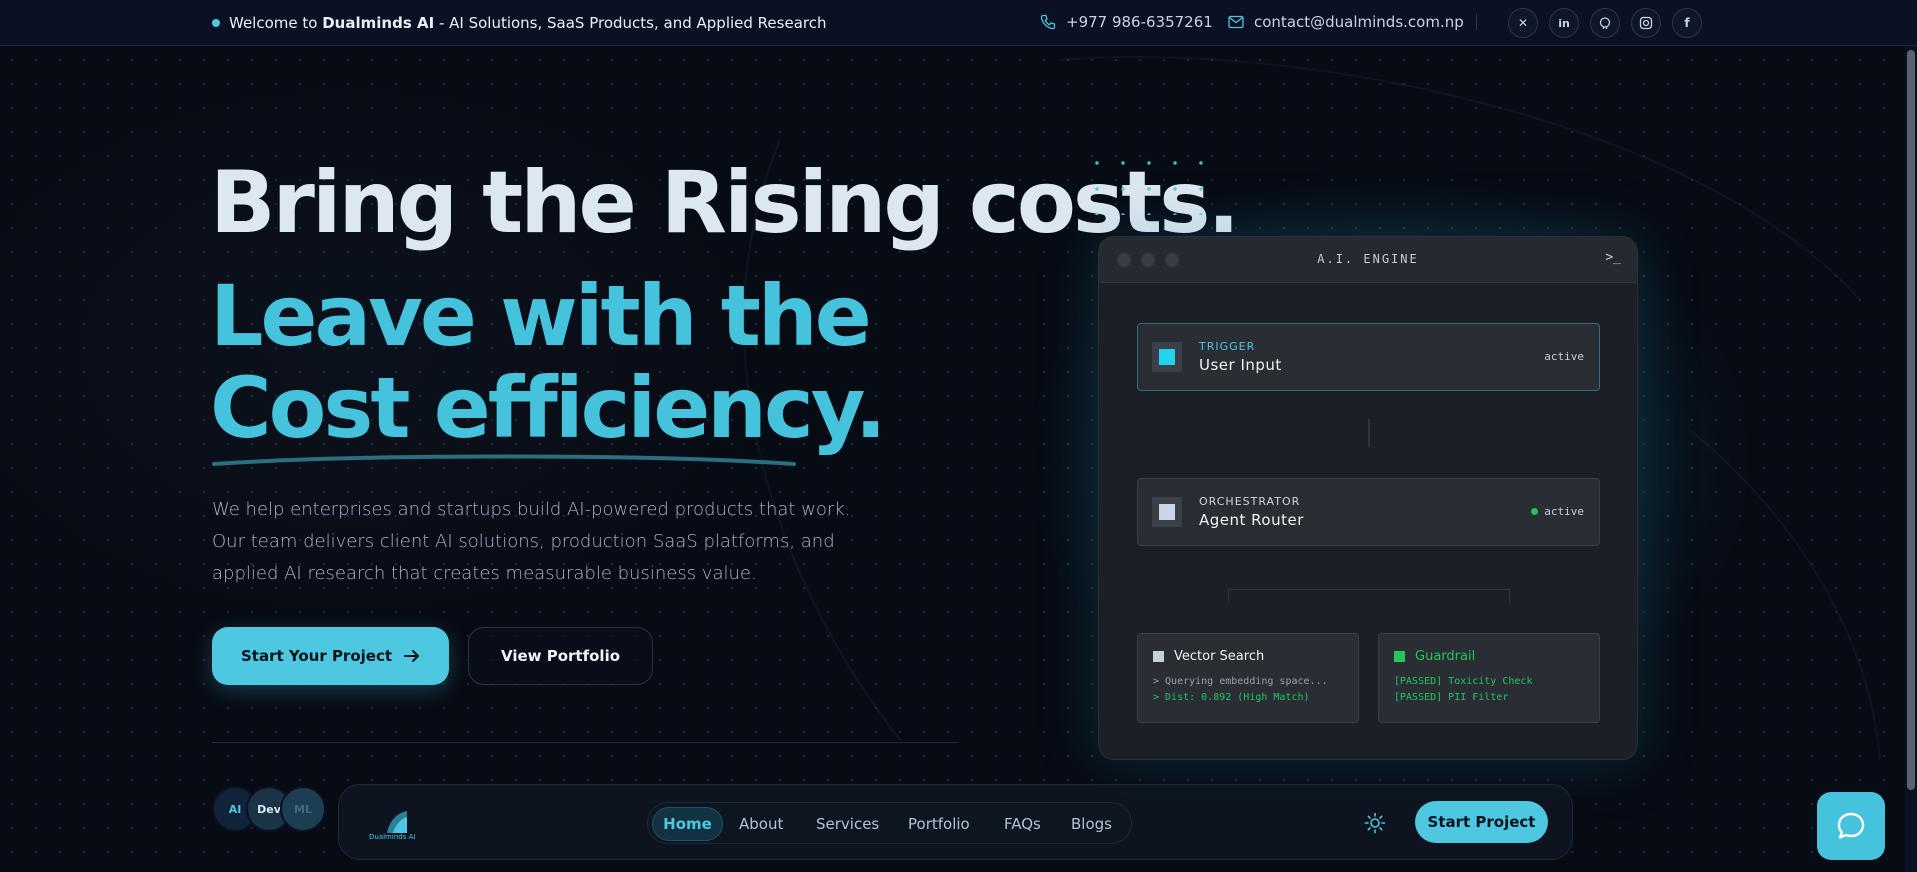 The image size is (1917, 872). I want to click on nav-item-services: Services, so click(847, 824).